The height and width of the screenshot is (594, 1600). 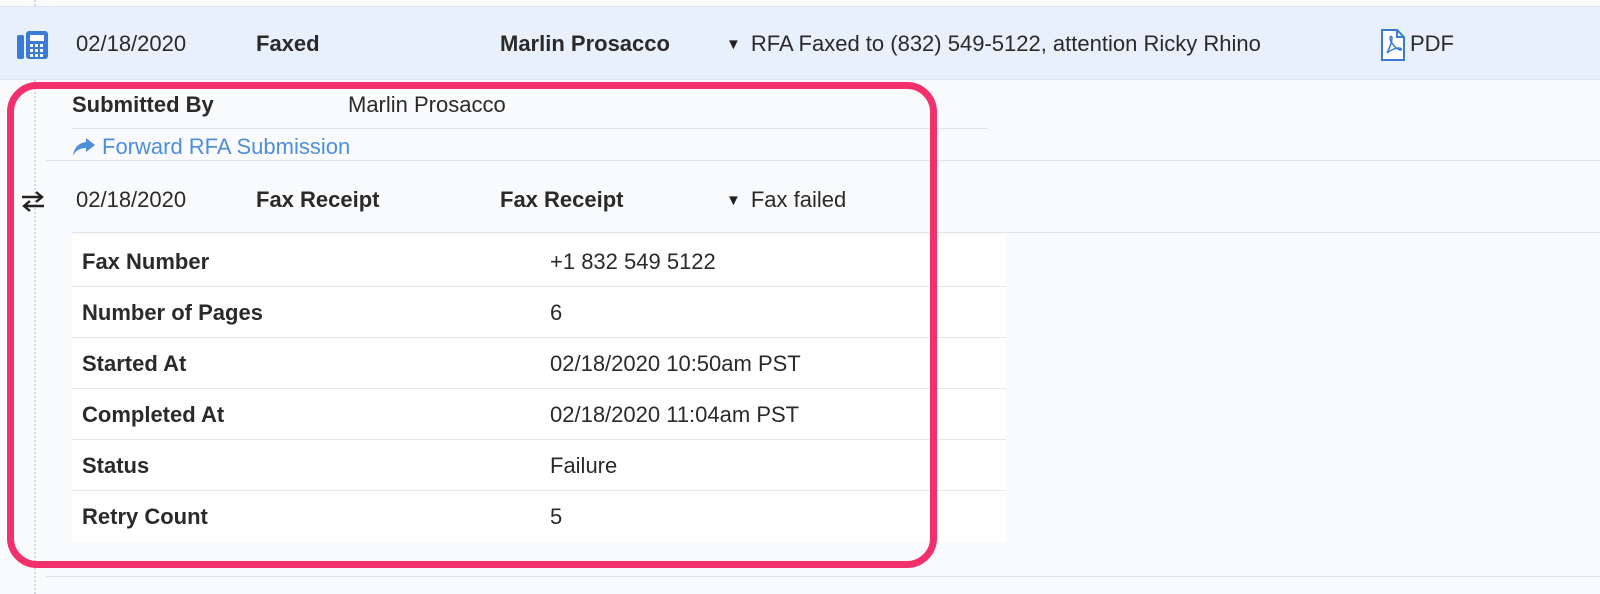 I want to click on event-type: Faxed, so click(x=288, y=43).